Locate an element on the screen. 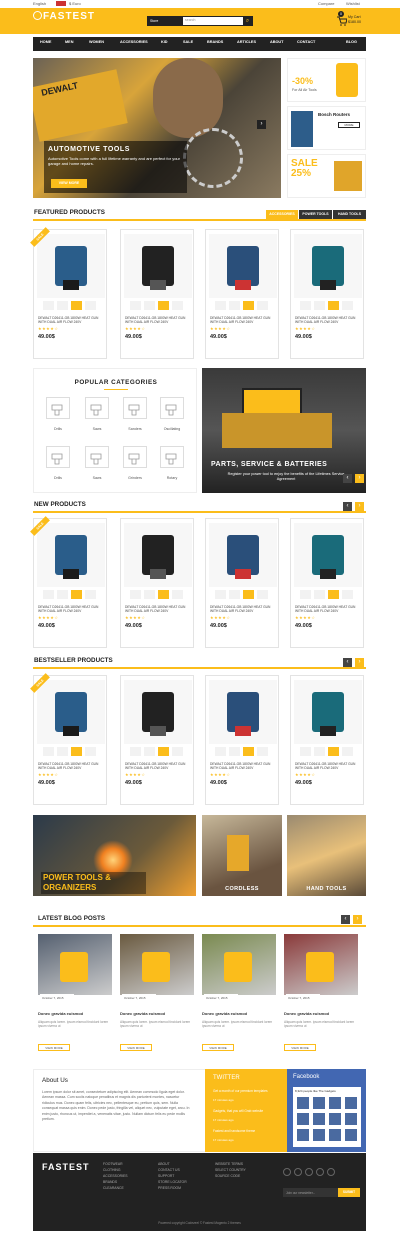  search-button: ⌕ is located at coordinates (247, 21).